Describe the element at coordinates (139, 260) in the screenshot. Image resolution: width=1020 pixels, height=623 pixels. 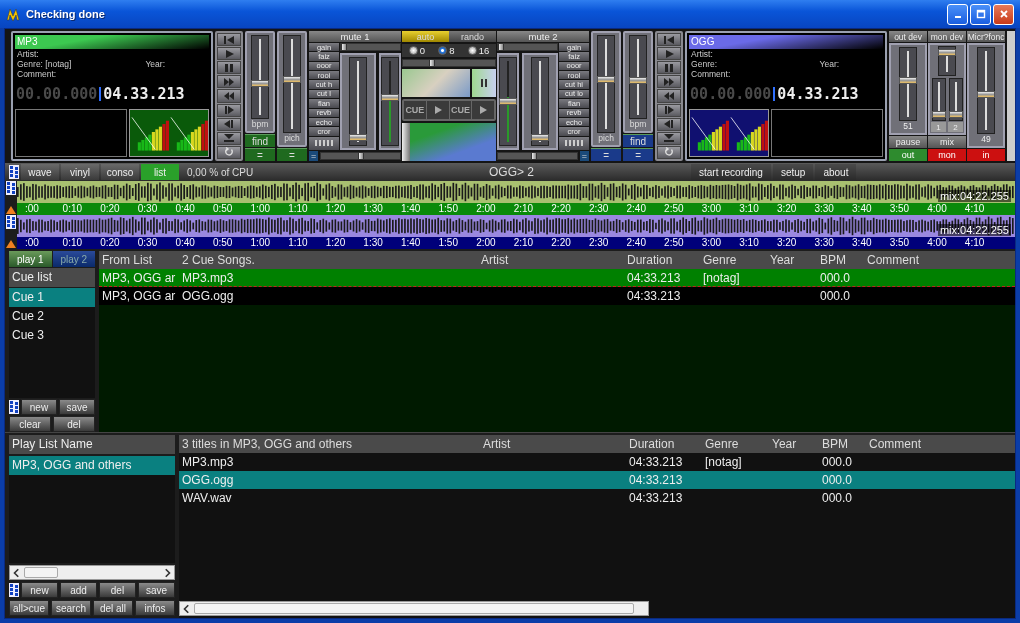
I see `column-header: From List` at that location.